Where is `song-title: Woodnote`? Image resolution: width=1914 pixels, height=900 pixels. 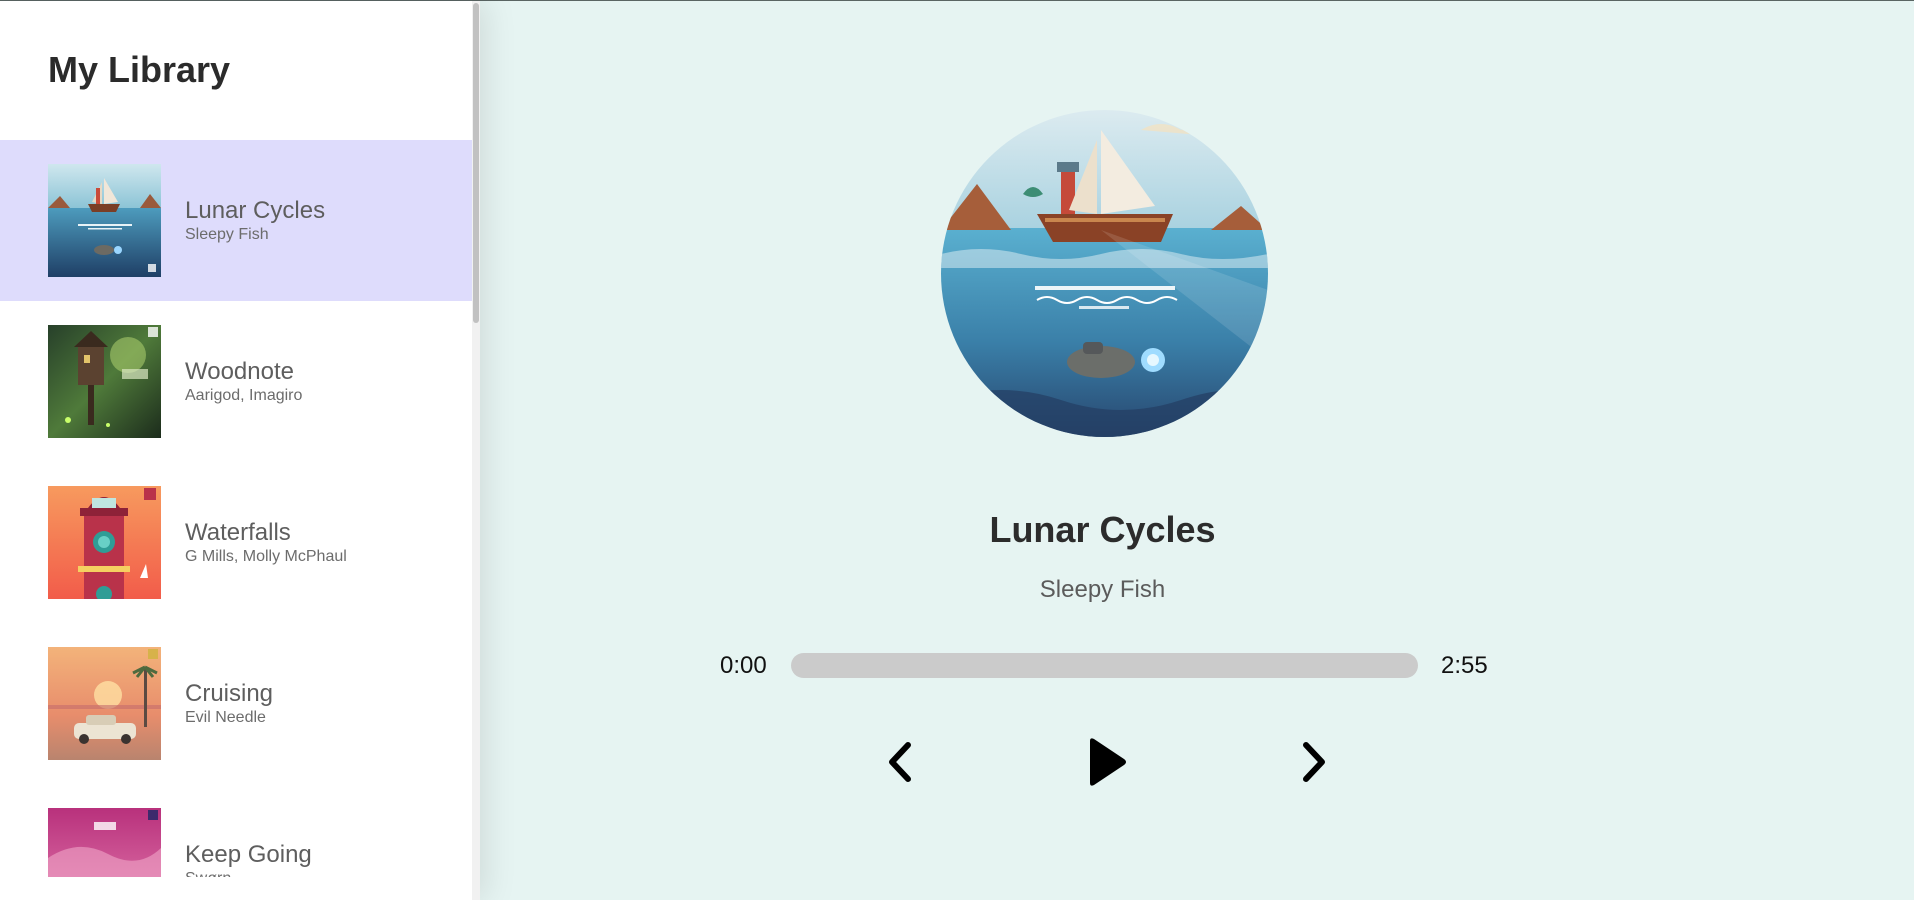
song-title: Woodnote is located at coordinates (239, 371).